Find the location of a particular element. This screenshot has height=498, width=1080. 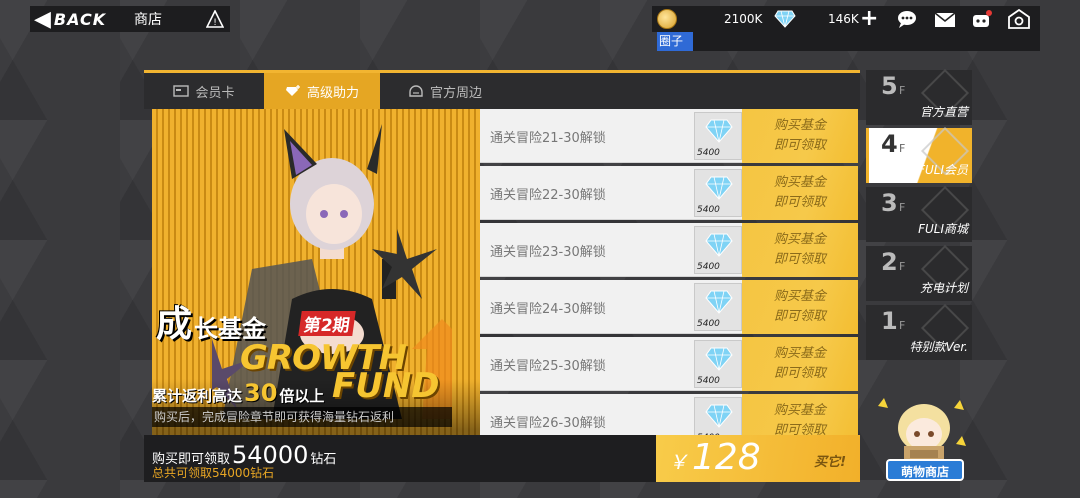

price: ￥ 128 is located at coordinates (714, 457).